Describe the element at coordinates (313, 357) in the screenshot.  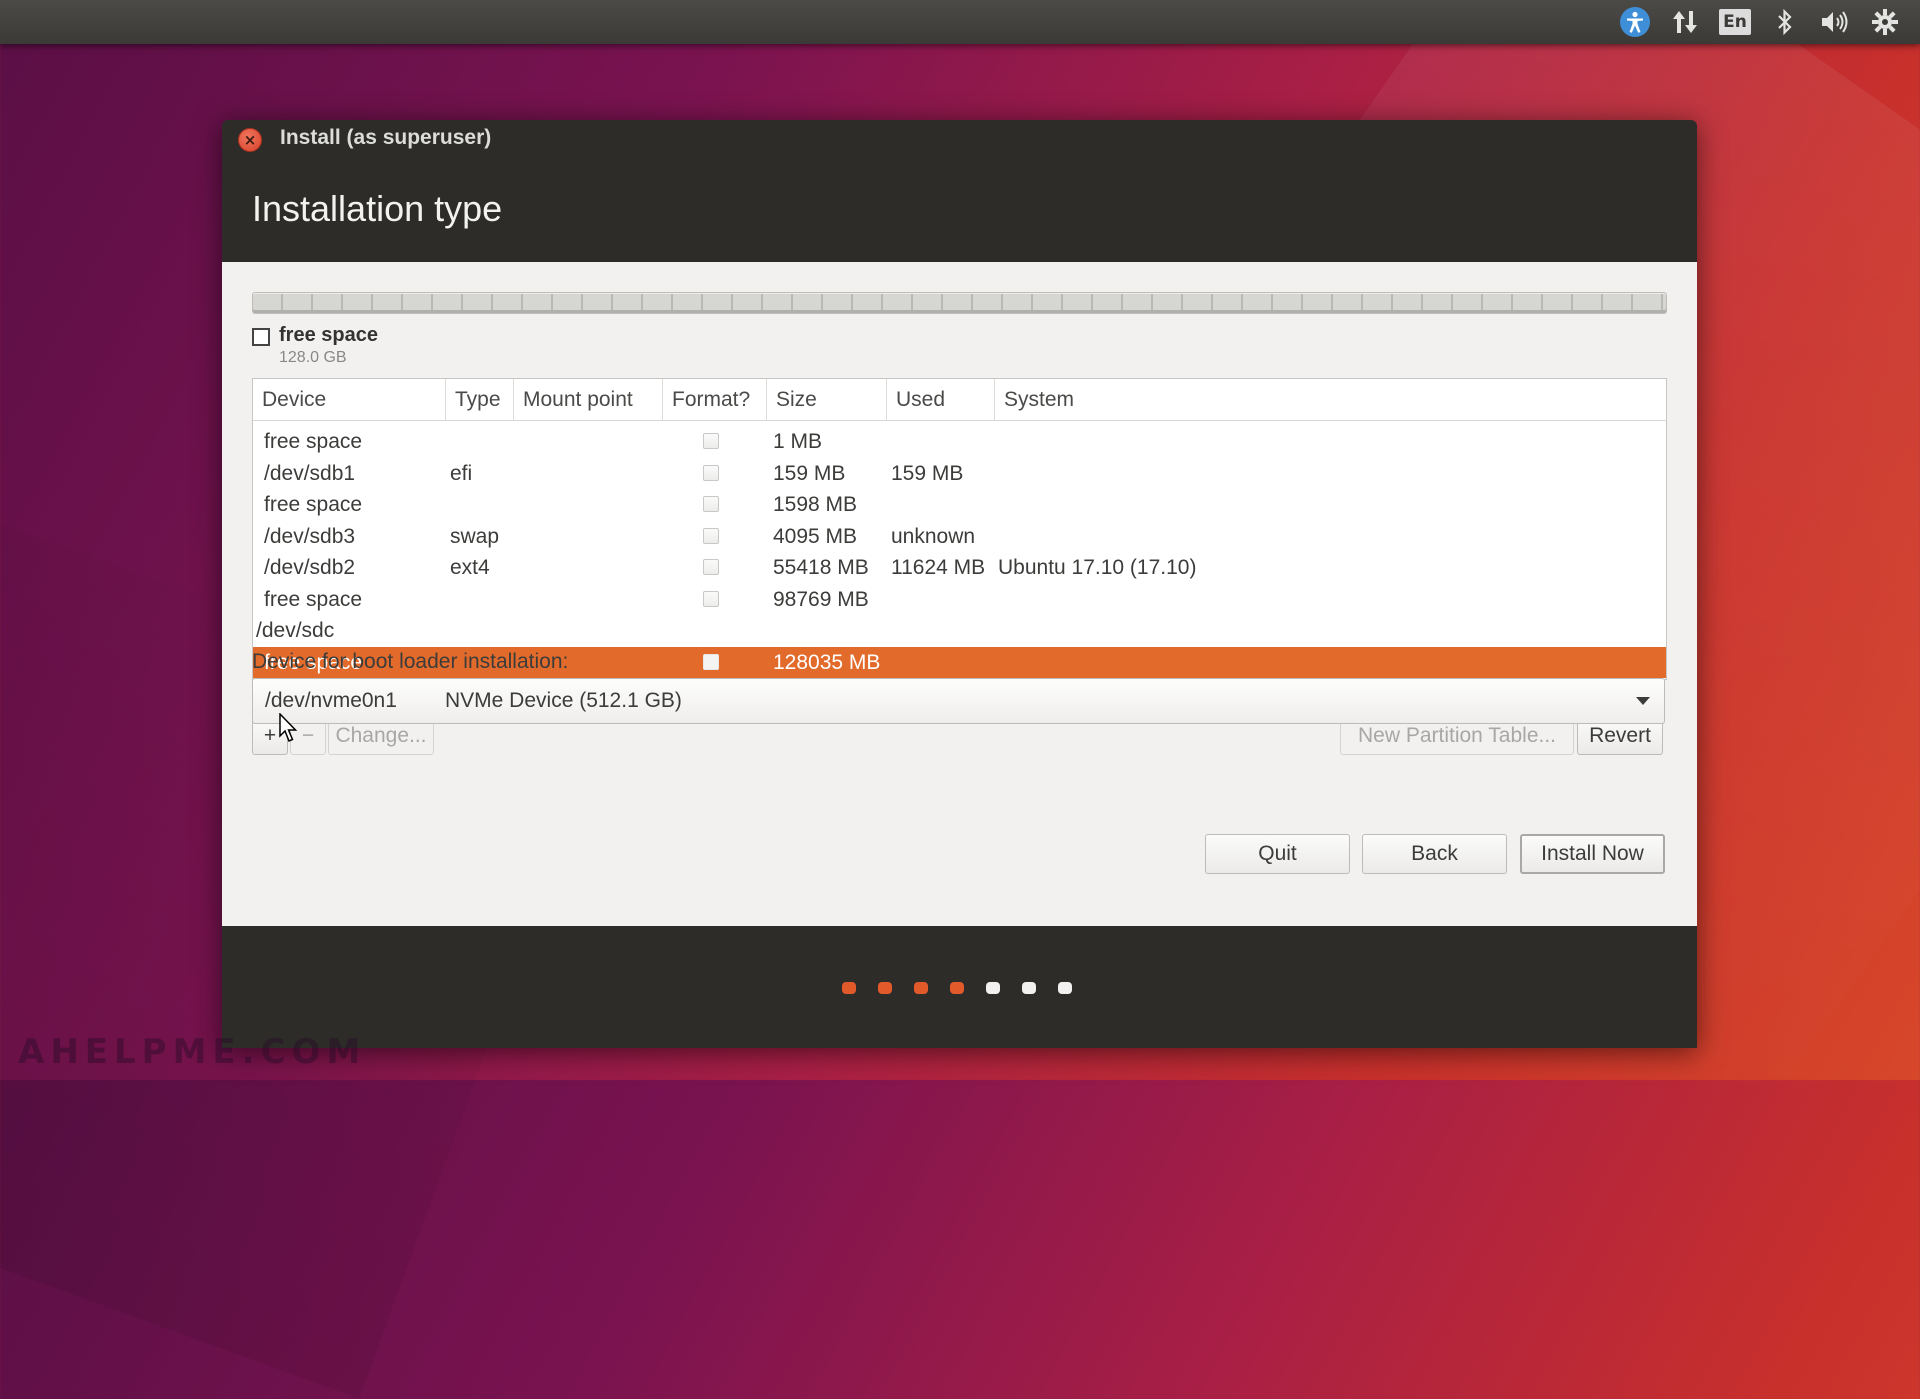
I see `legend-size: 128.0 GB` at that location.